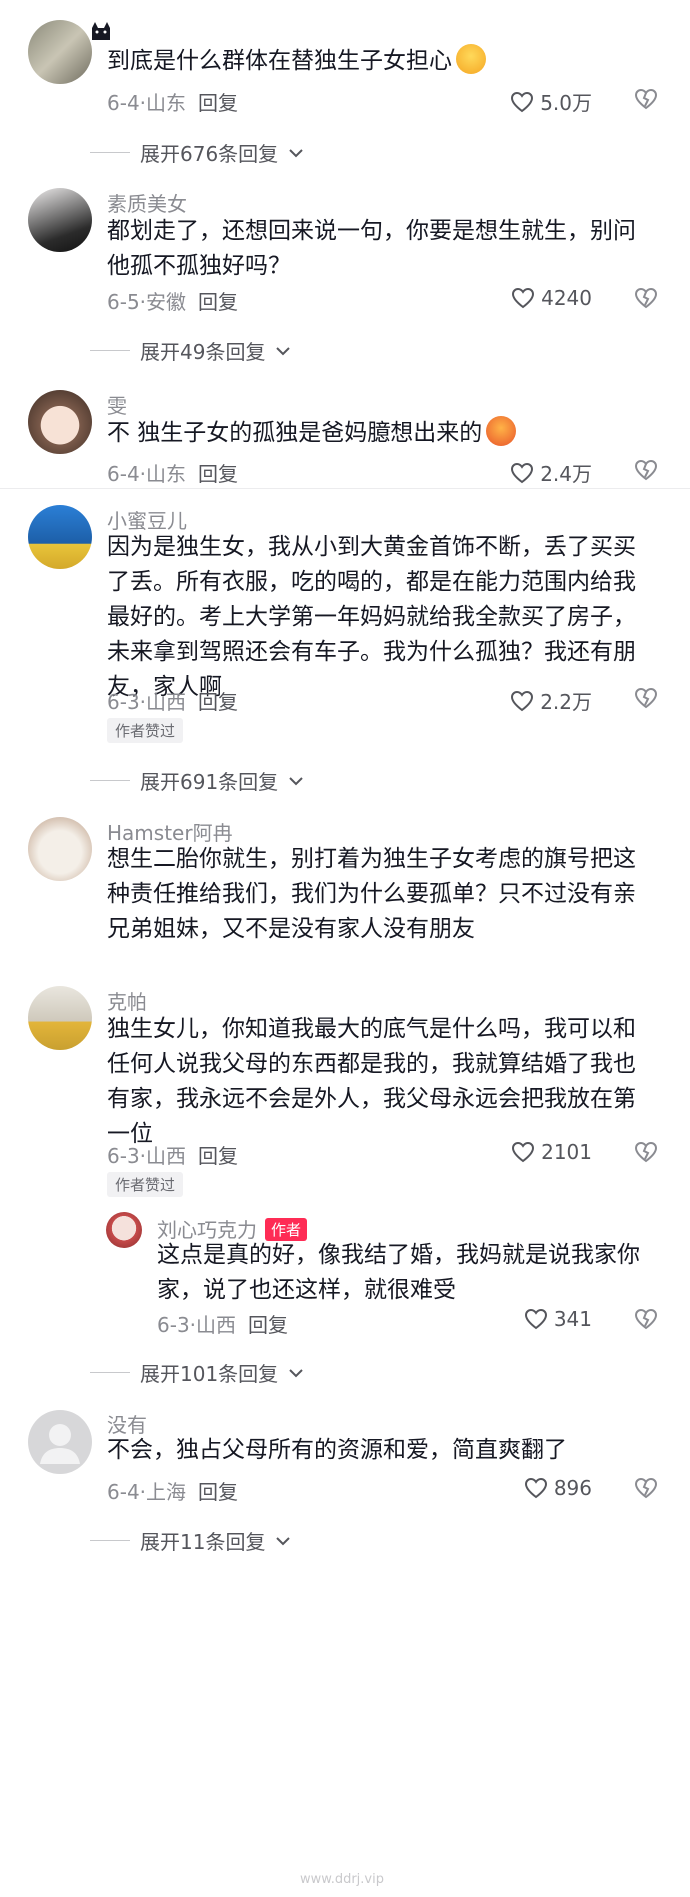  I want to click on expand-replies: 展开101条回复, so click(197, 1372).